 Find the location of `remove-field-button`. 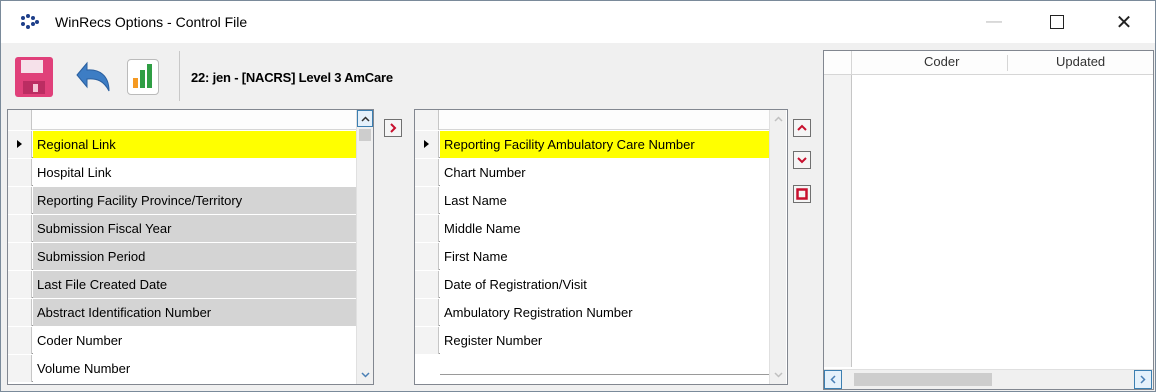

remove-field-button is located at coordinates (802, 194).